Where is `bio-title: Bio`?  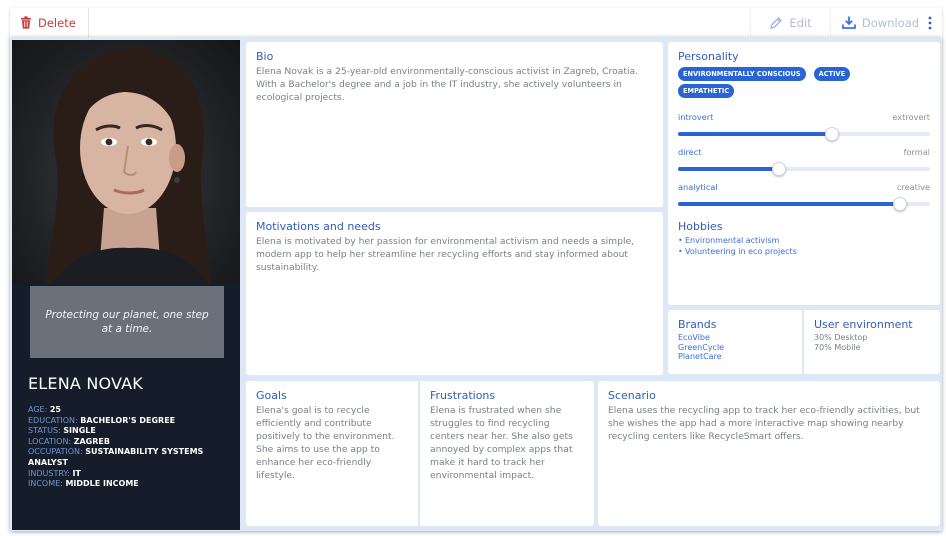
bio-title: Bio is located at coordinates (265, 56).